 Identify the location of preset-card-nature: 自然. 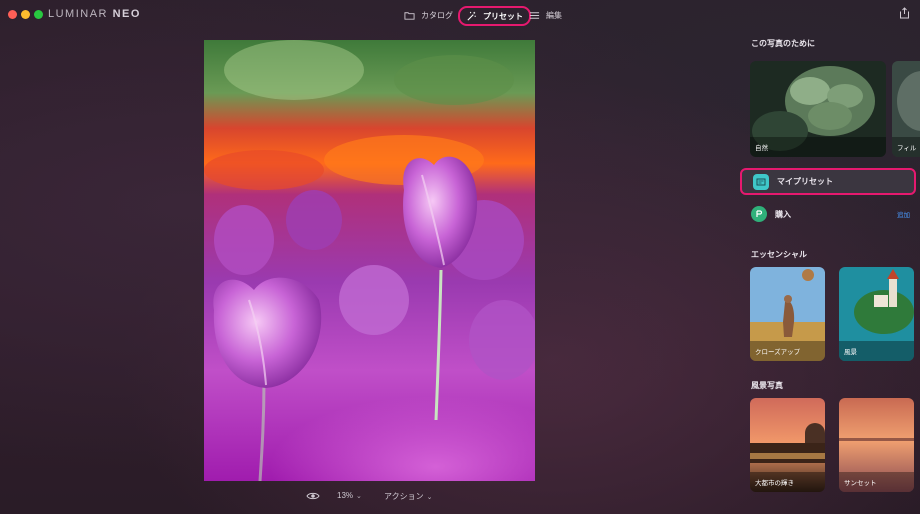
(818, 109).